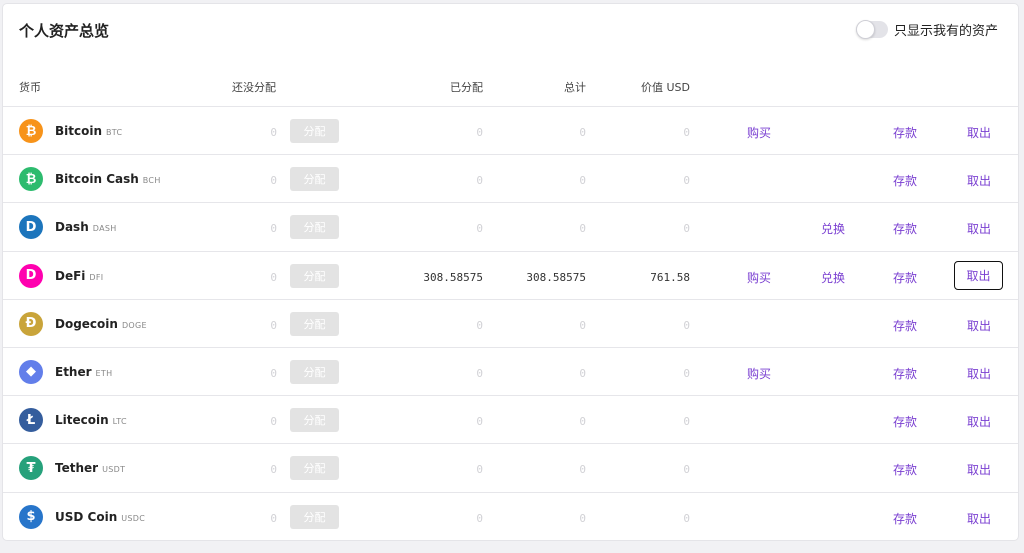 The height and width of the screenshot is (553, 1024). I want to click on page-title: 个人资产总览, so click(64, 31).